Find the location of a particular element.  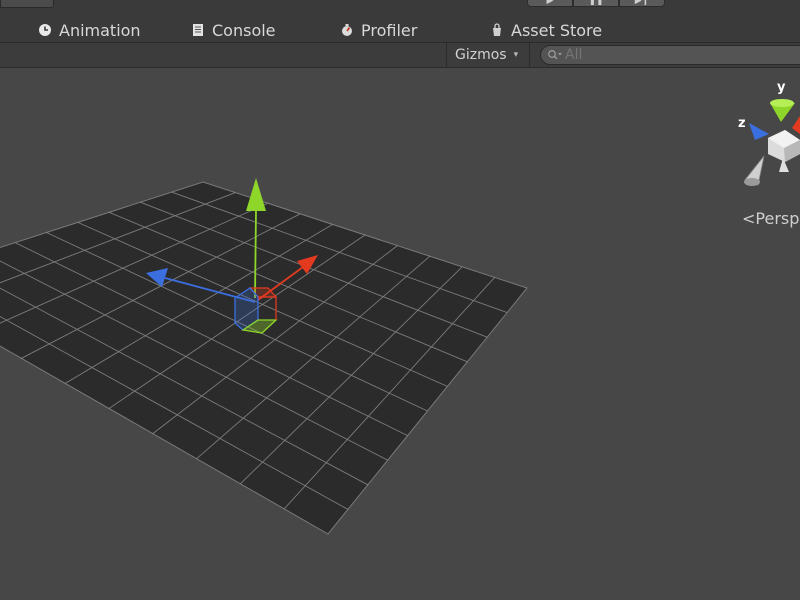

window-tab-edge is located at coordinates (27, 4).